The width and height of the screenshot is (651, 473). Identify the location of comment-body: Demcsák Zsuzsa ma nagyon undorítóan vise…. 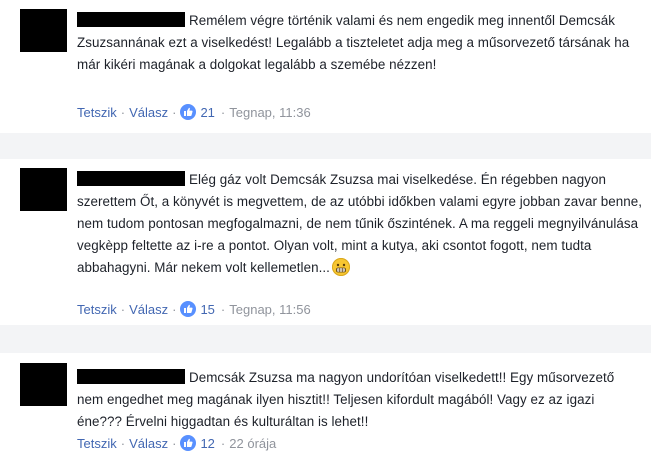
(360, 400).